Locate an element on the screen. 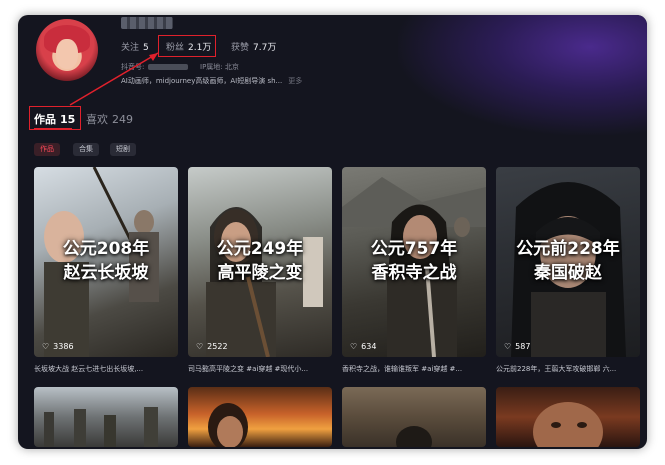 Image resolution: width=665 pixels, height=465 pixels. video-title: 公元249年 高平陵之变 is located at coordinates (260, 261).